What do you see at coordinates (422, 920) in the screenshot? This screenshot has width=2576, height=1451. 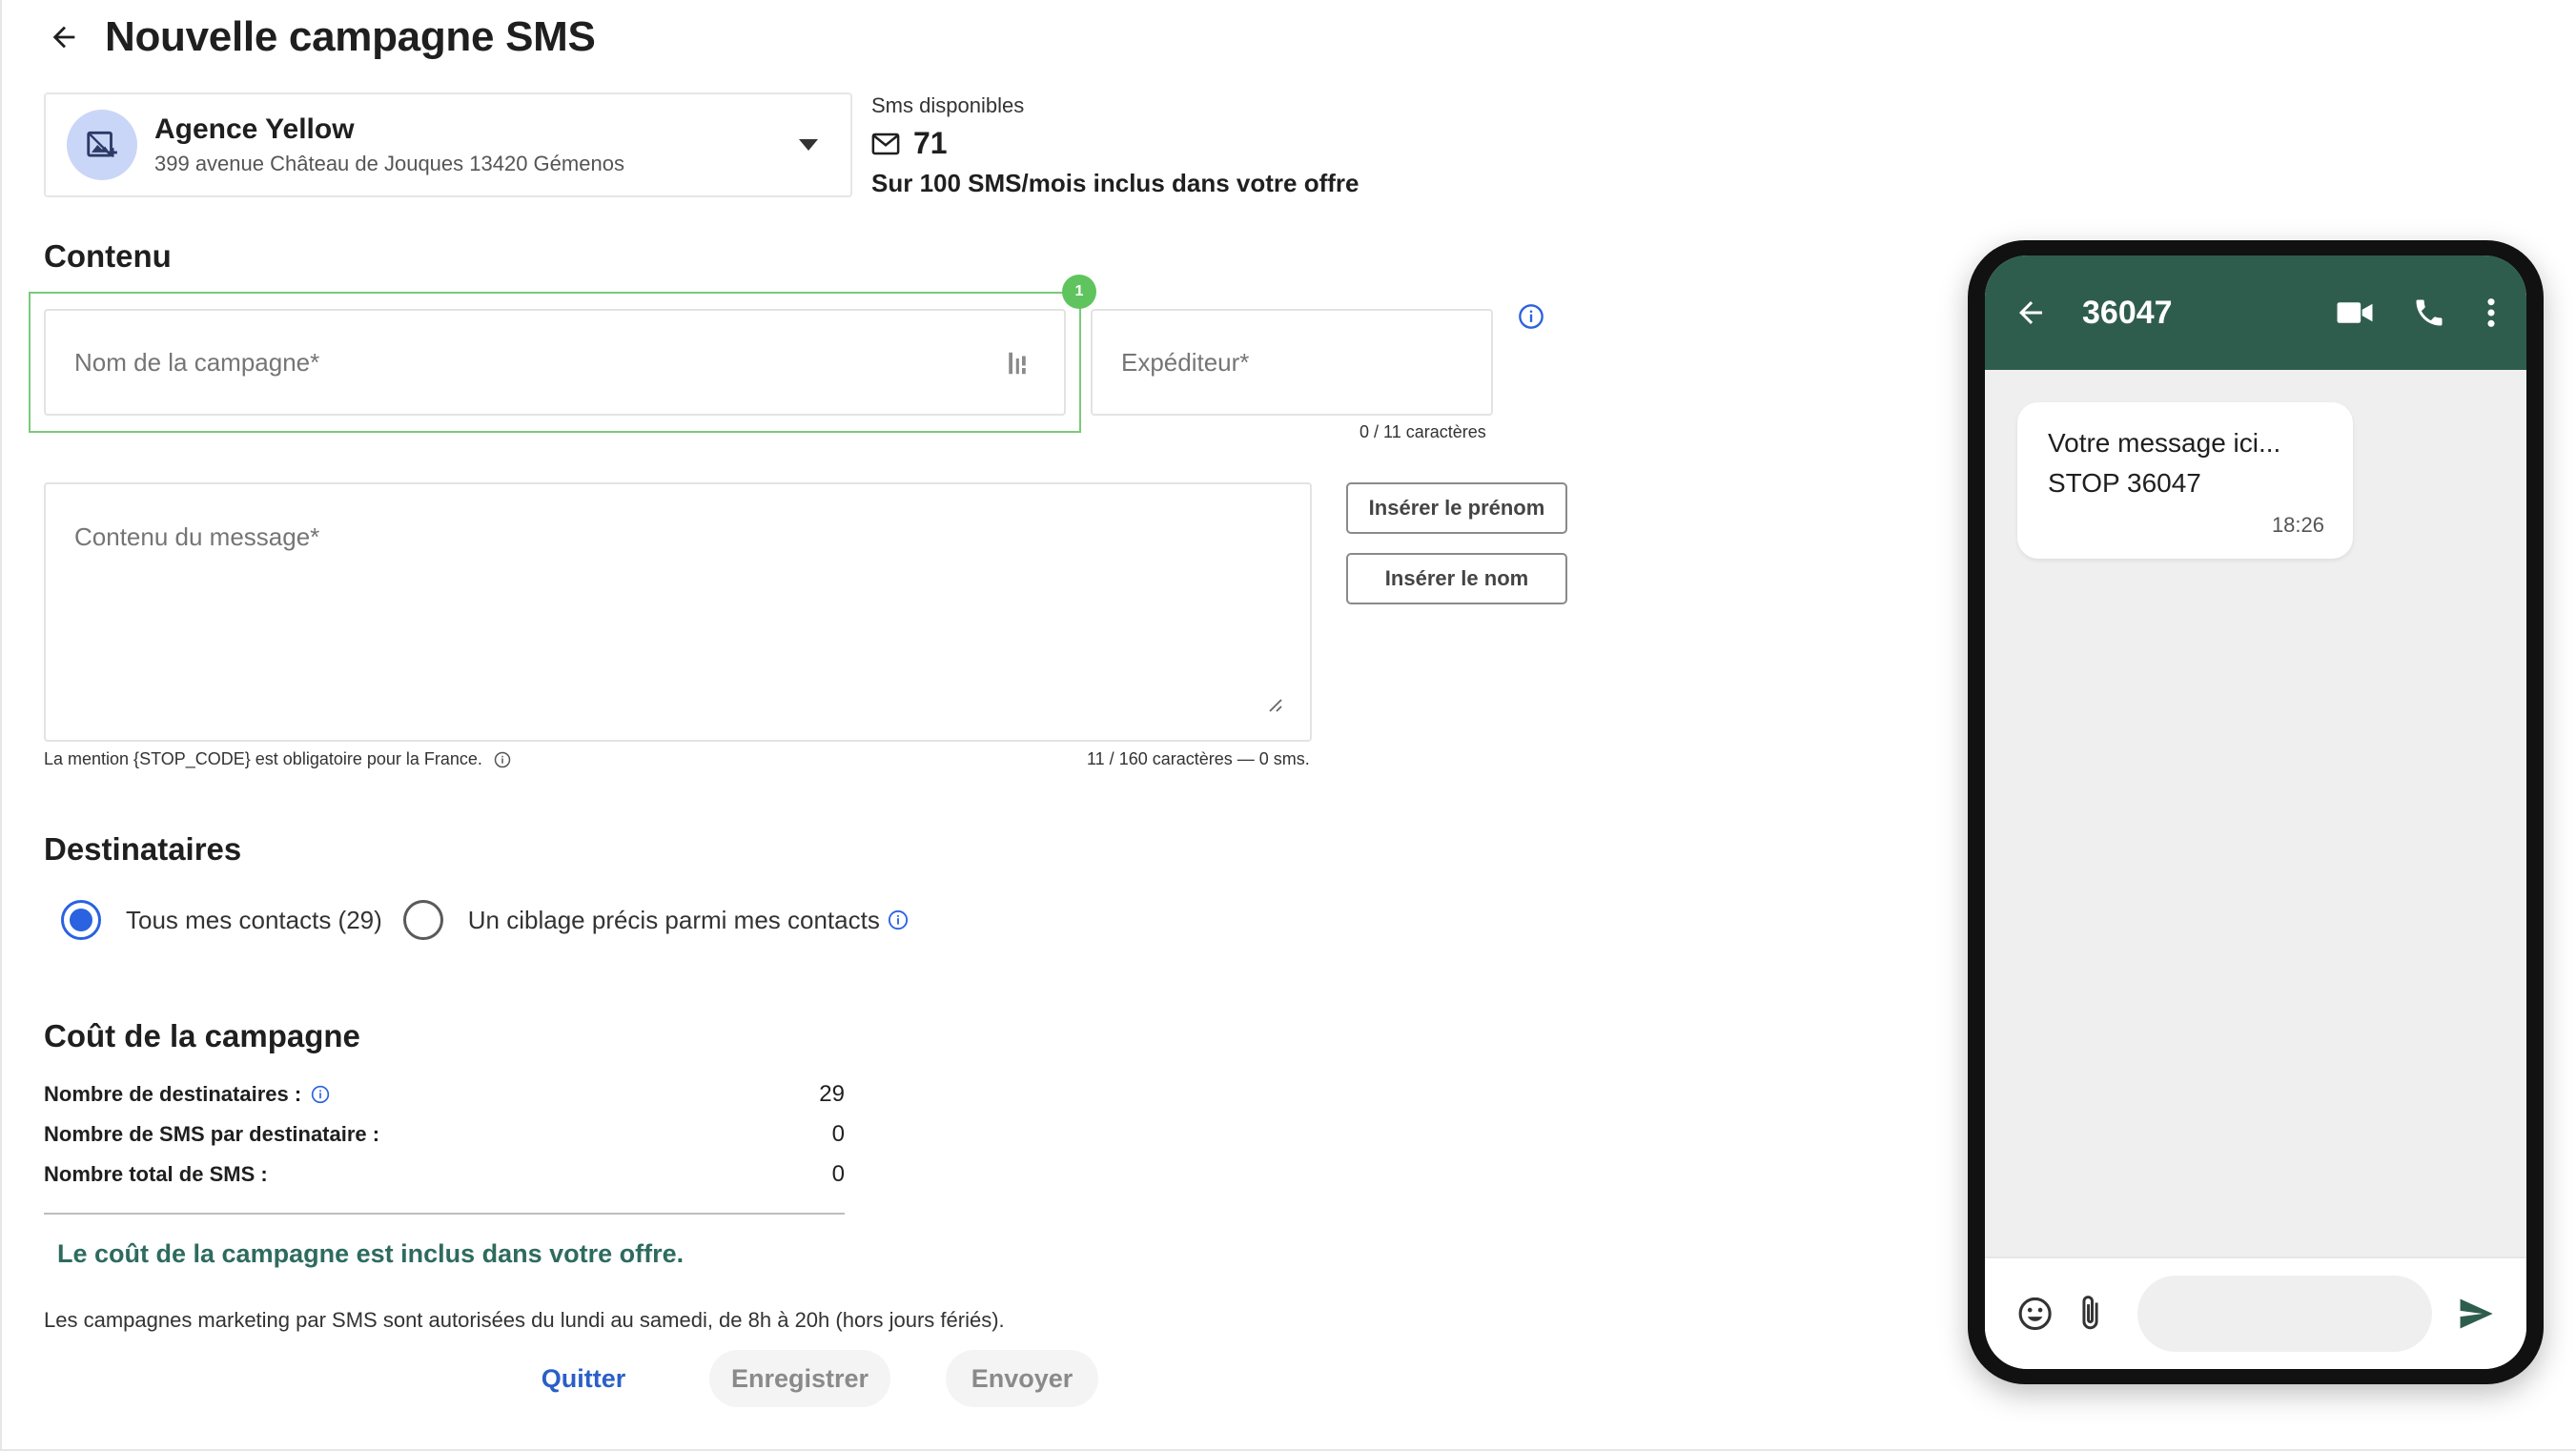 I see `radio-targeted-contacts` at bounding box center [422, 920].